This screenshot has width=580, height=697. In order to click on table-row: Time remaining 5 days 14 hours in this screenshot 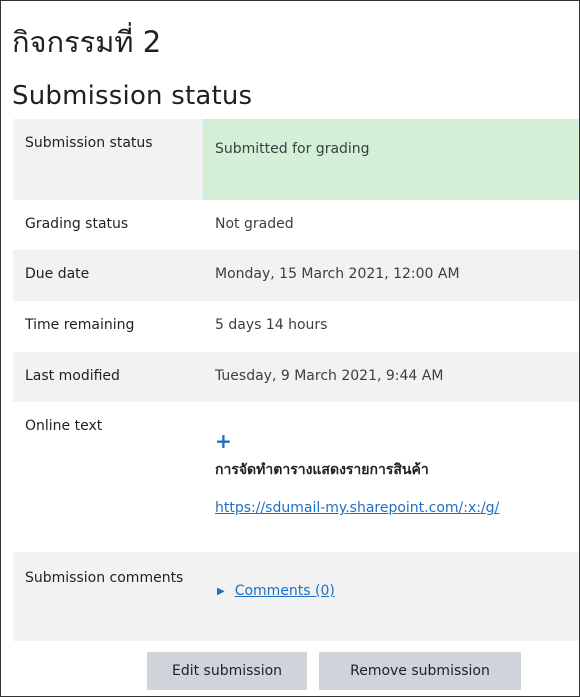, I will do `click(296, 326)`.